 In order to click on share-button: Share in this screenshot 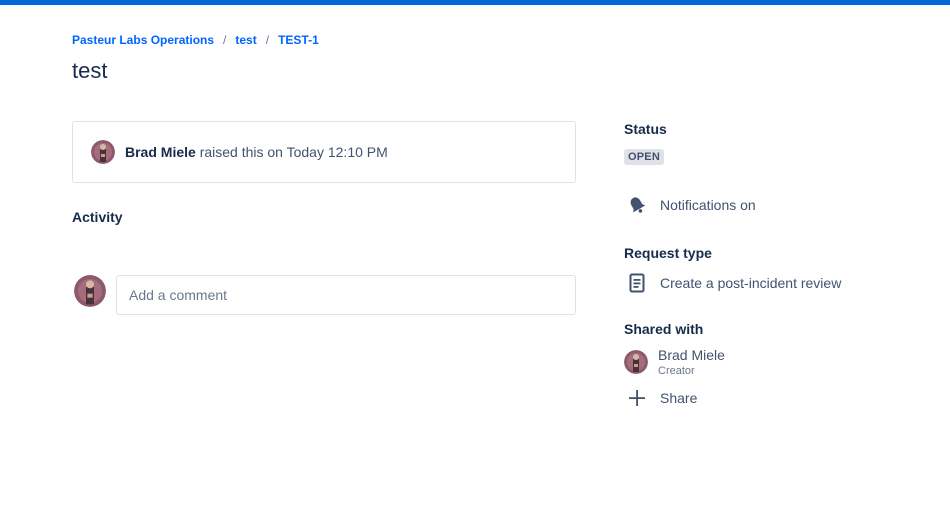, I will do `click(660, 398)`.